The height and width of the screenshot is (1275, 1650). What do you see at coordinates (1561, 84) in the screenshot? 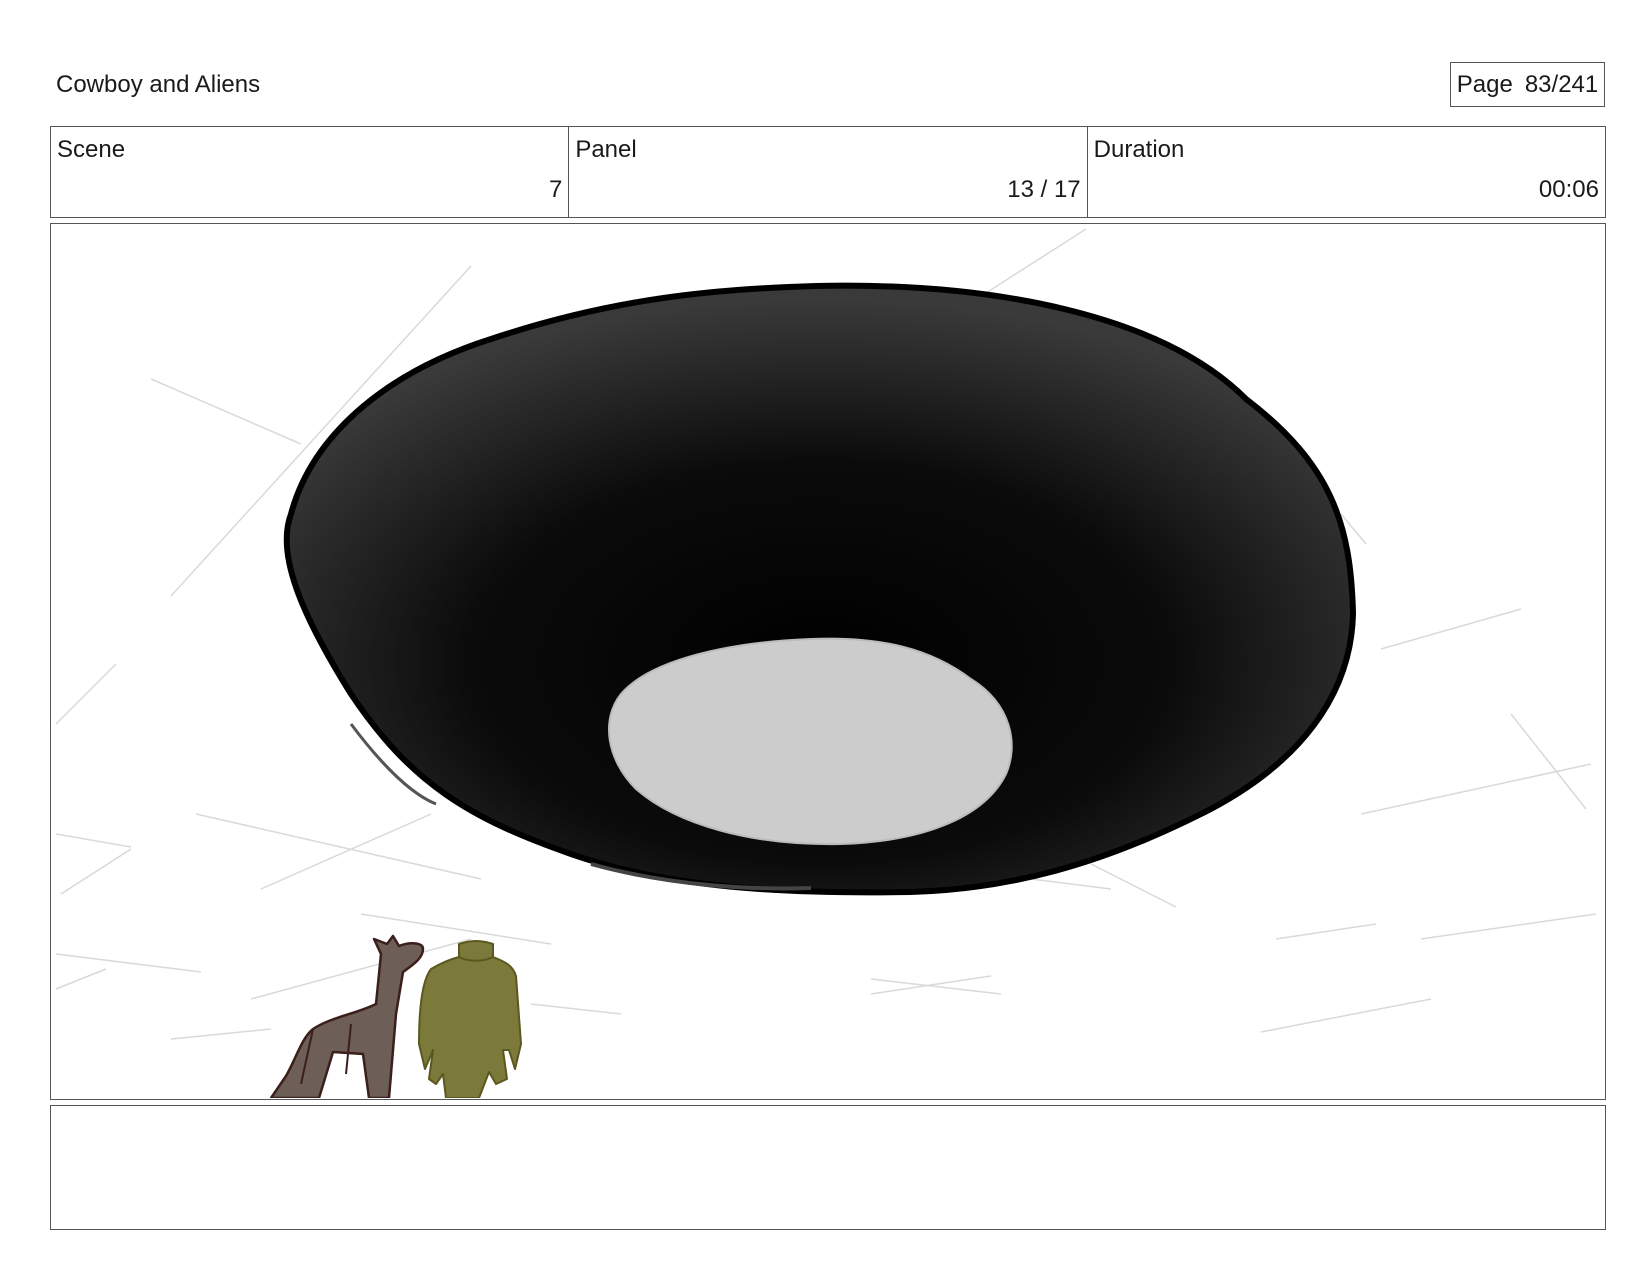
I see `page-number: 83/241` at bounding box center [1561, 84].